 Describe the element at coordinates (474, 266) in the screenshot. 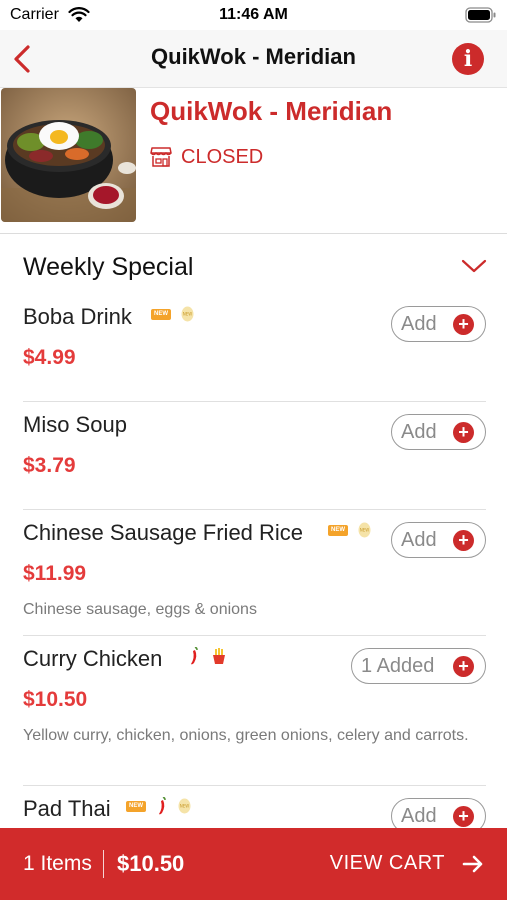

I see `chevron-down-icon` at that location.